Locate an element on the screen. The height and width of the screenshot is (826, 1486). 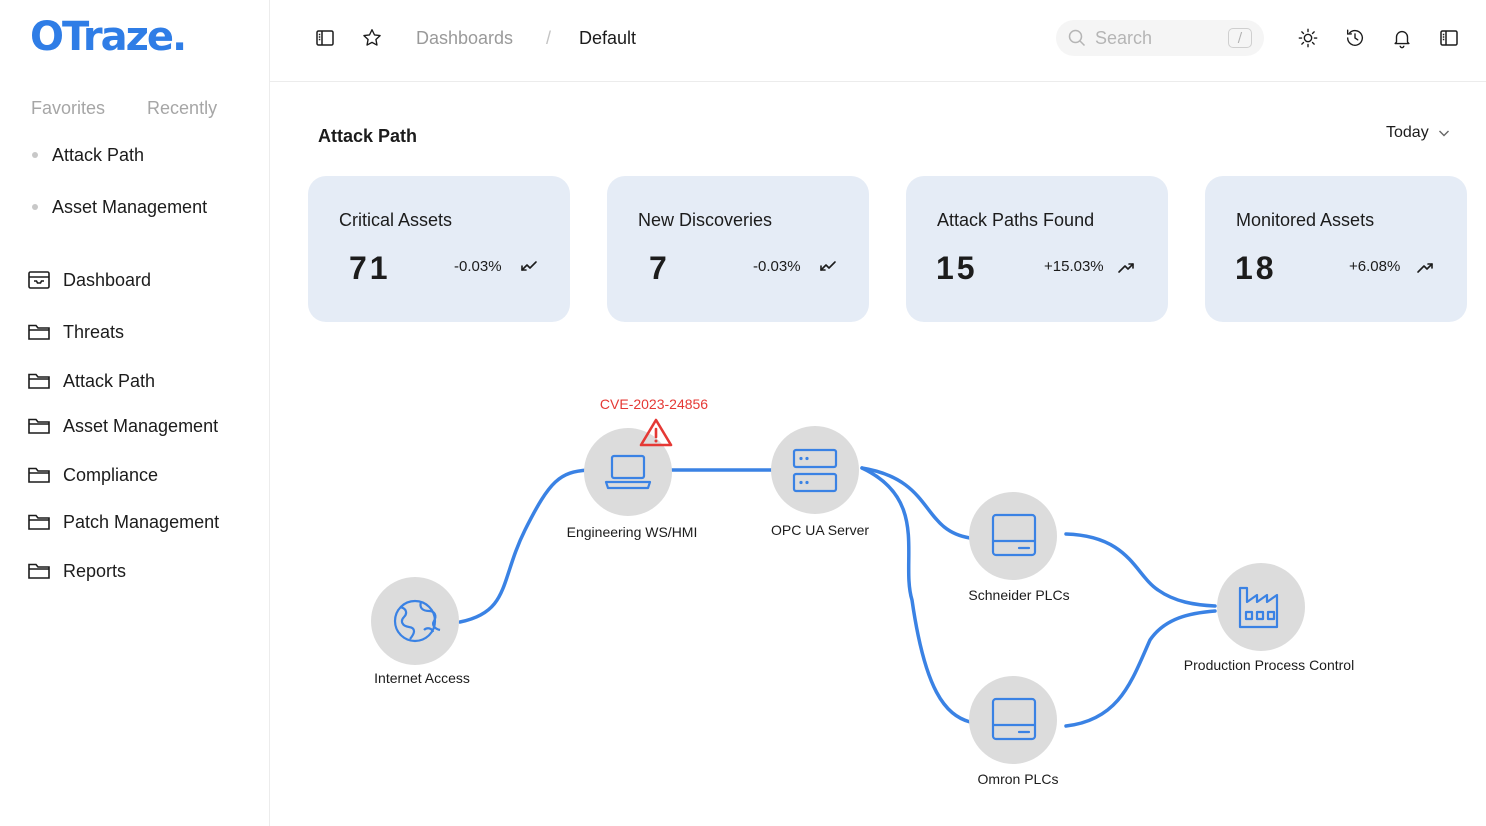
page-title: Attack Path is located at coordinates (368, 136).